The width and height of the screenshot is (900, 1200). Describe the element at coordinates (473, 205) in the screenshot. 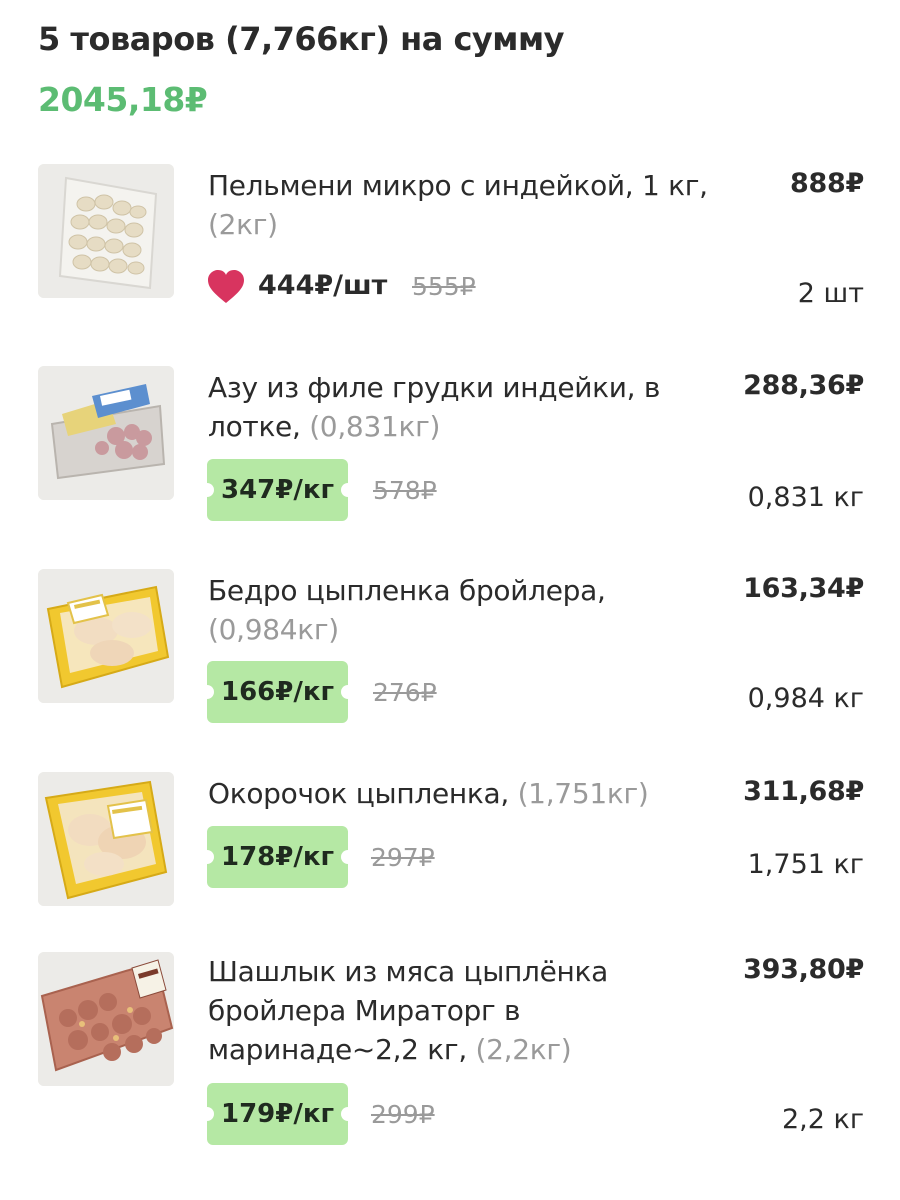

I see `product-name: Пельмени микро с индейкой, 1 кг, (2кг)` at that location.